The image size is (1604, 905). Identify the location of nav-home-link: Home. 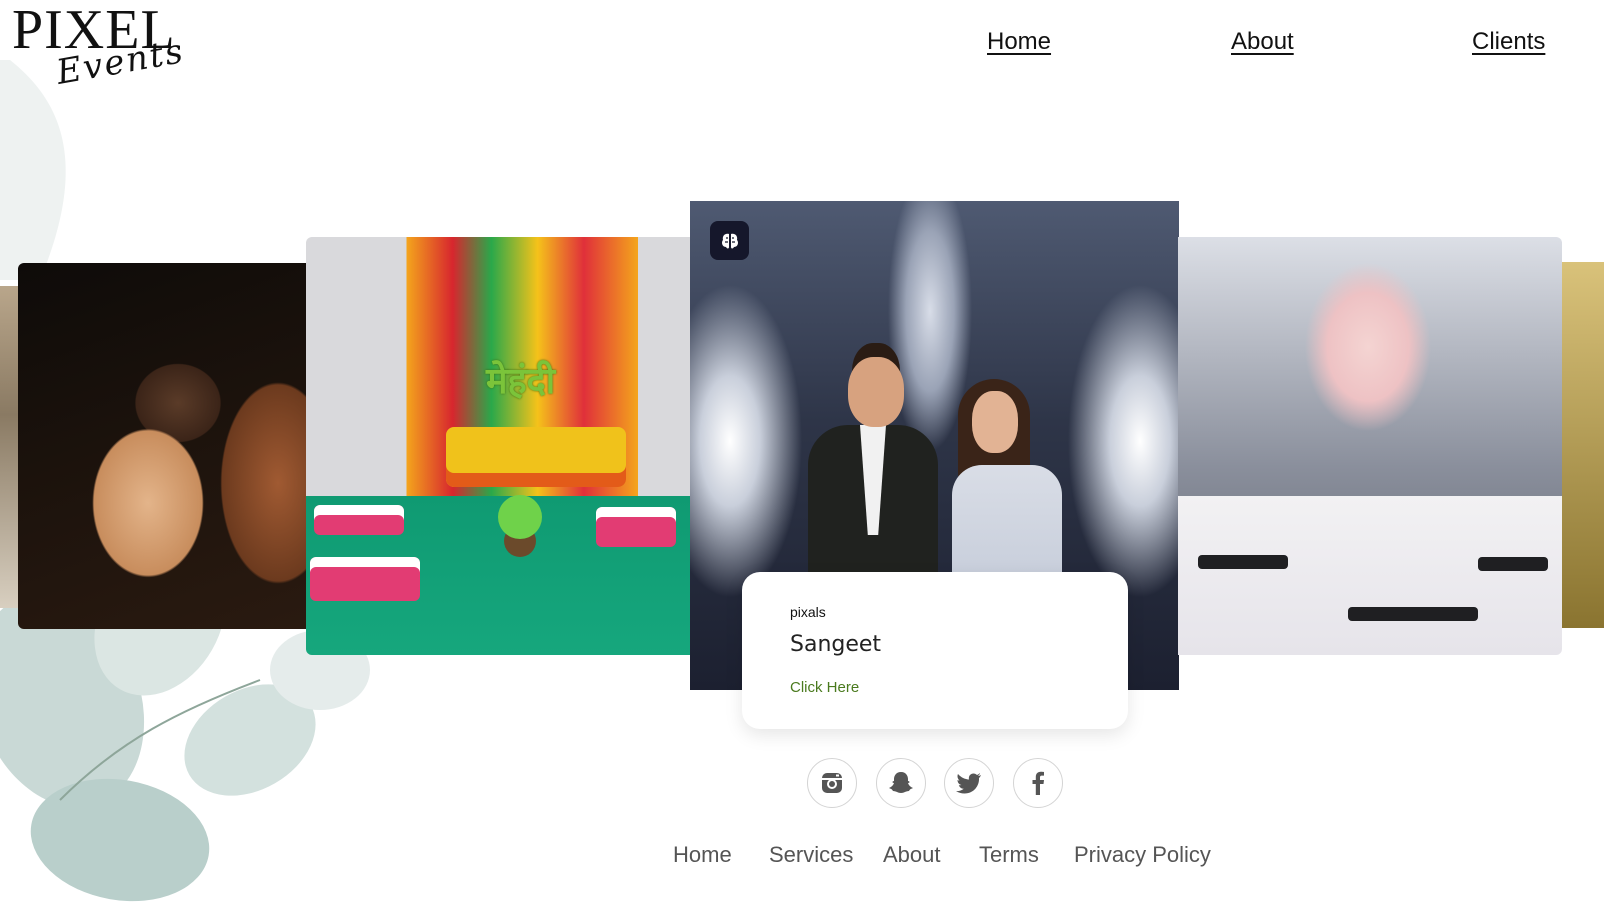
(1019, 42).